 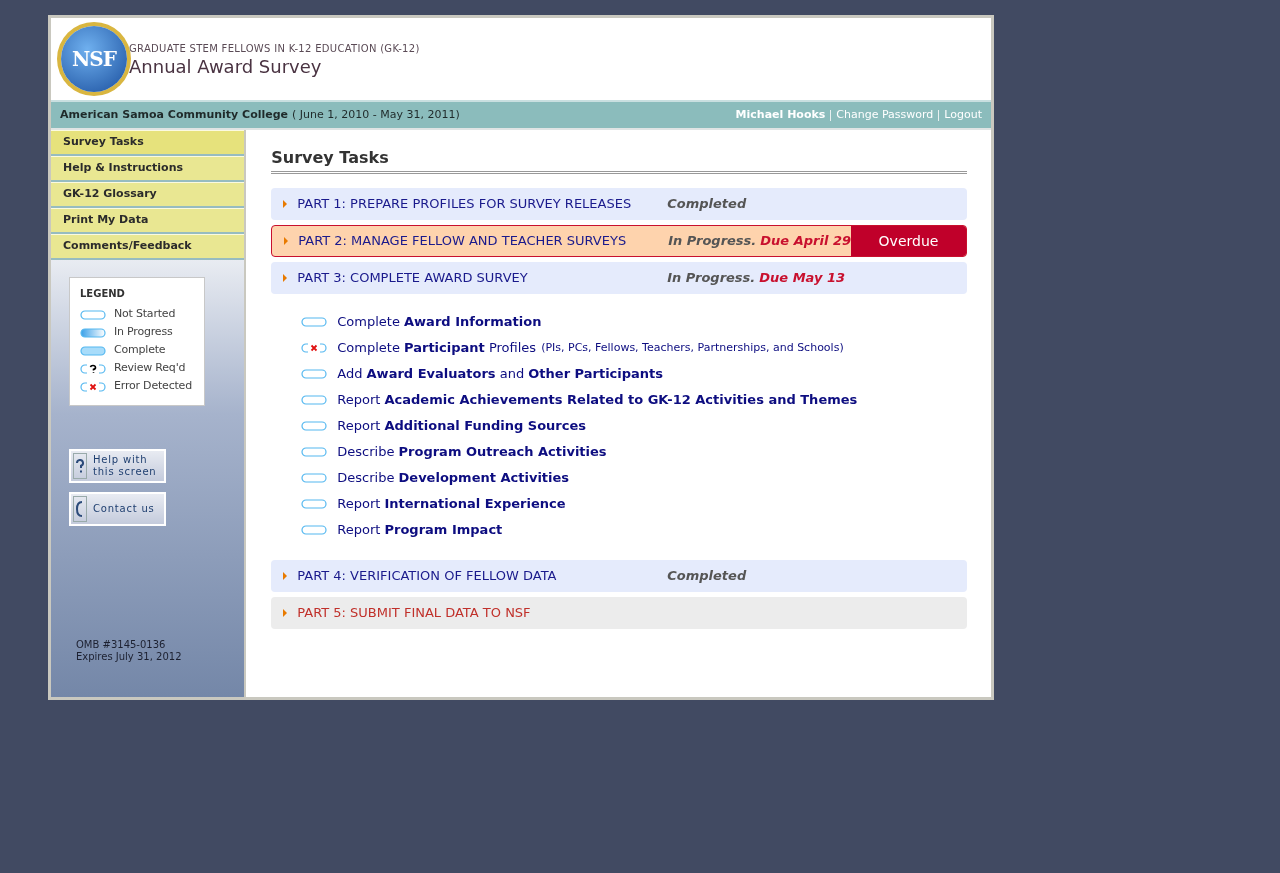 I want to click on task-link: Complete Participant Profiles, so click(x=437, y=348).